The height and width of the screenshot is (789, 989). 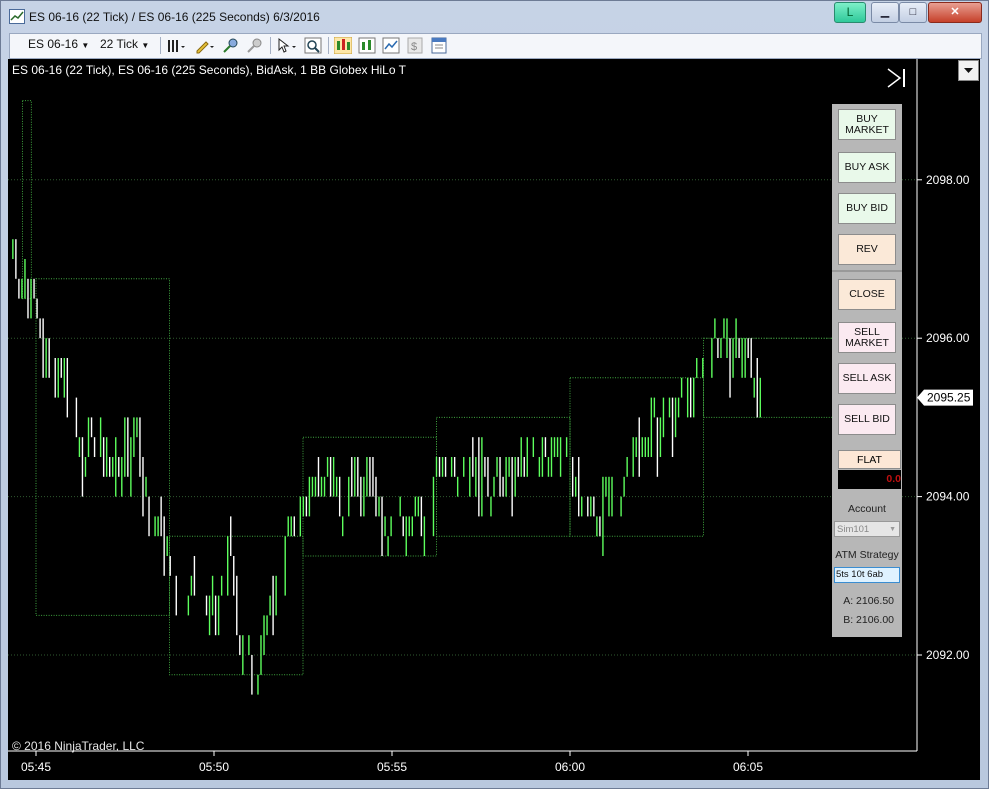 What do you see at coordinates (867, 419) in the screenshot?
I see `sell-bid-button: SELL BID` at bounding box center [867, 419].